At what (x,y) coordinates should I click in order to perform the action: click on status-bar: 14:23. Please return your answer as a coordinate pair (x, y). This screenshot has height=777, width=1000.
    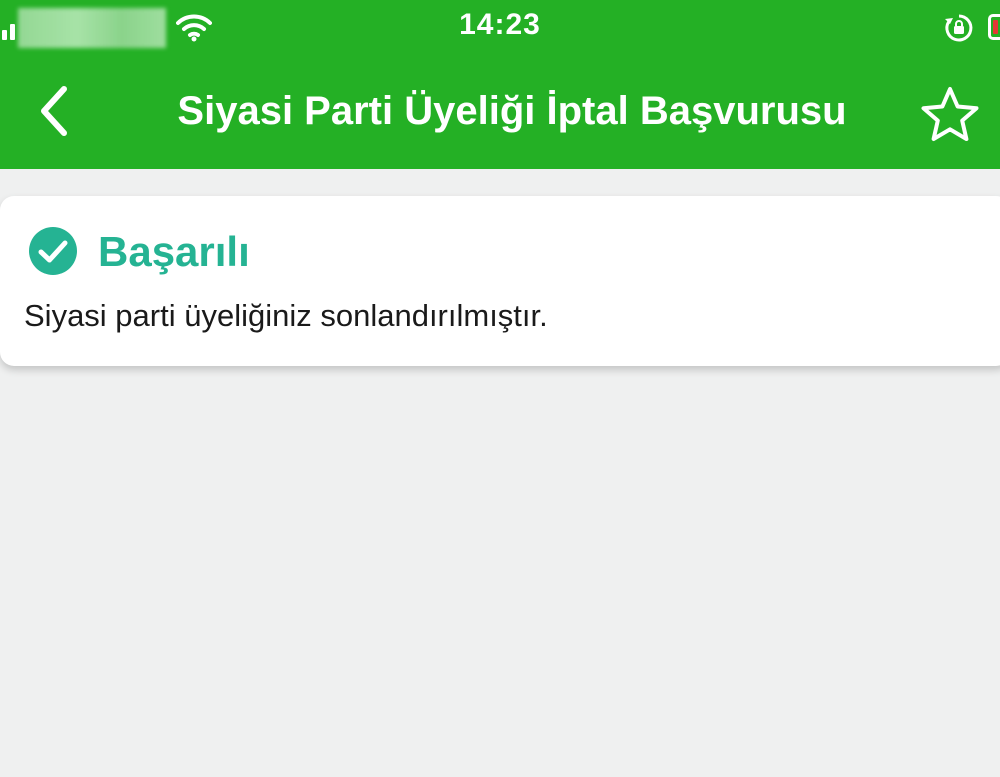
    Looking at the image, I should click on (500, 28).